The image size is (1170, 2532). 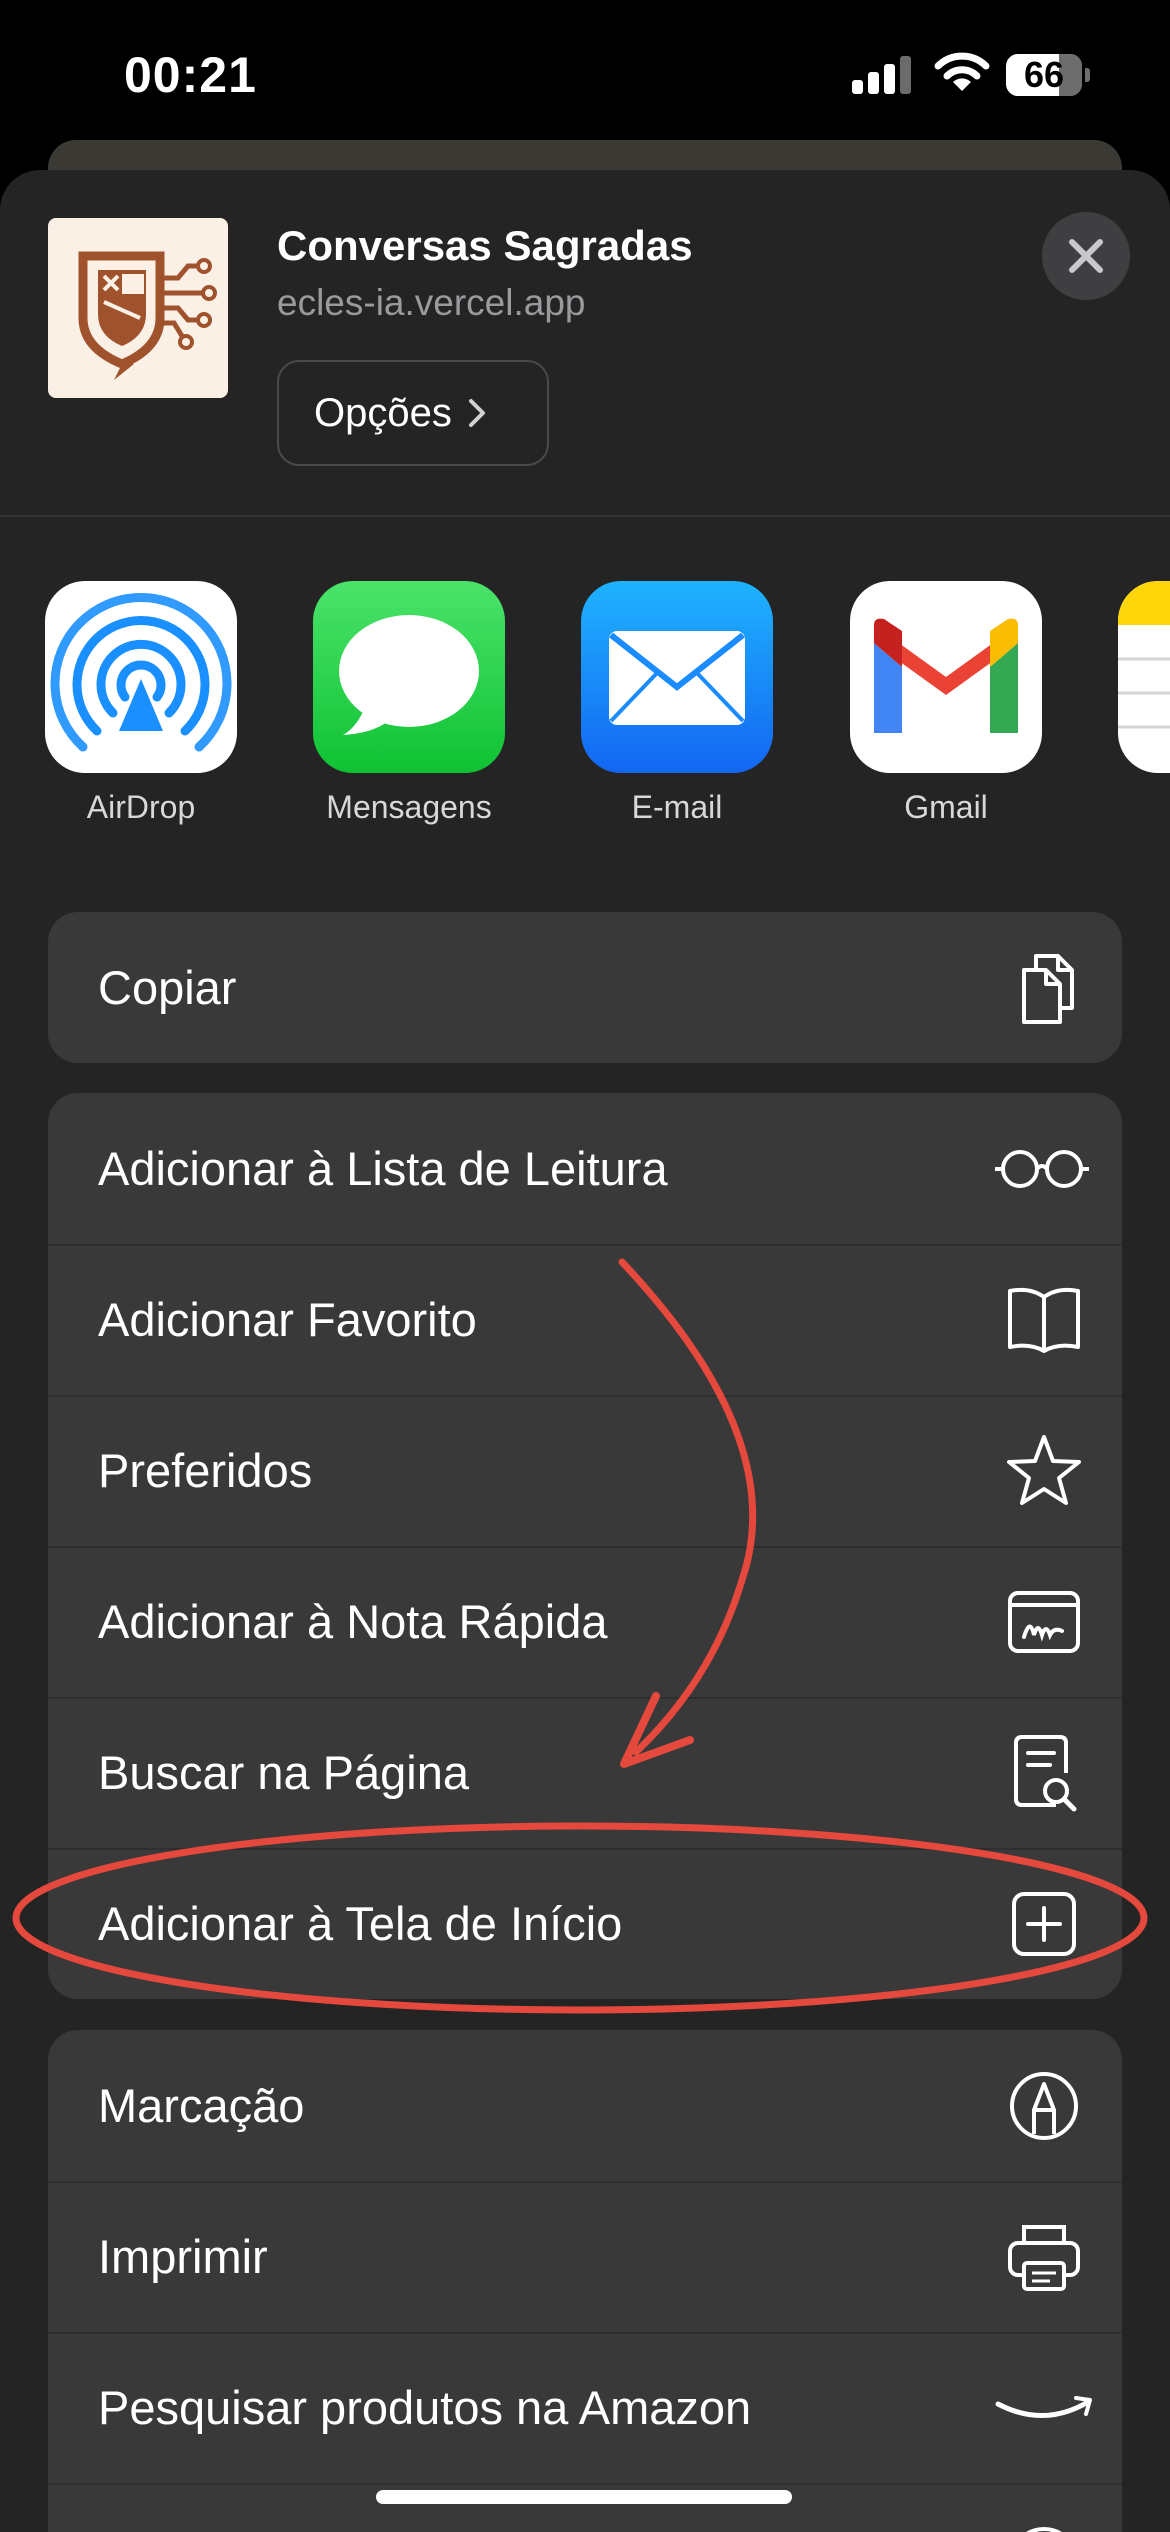 I want to click on battery-icon: 66, so click(x=1048, y=75).